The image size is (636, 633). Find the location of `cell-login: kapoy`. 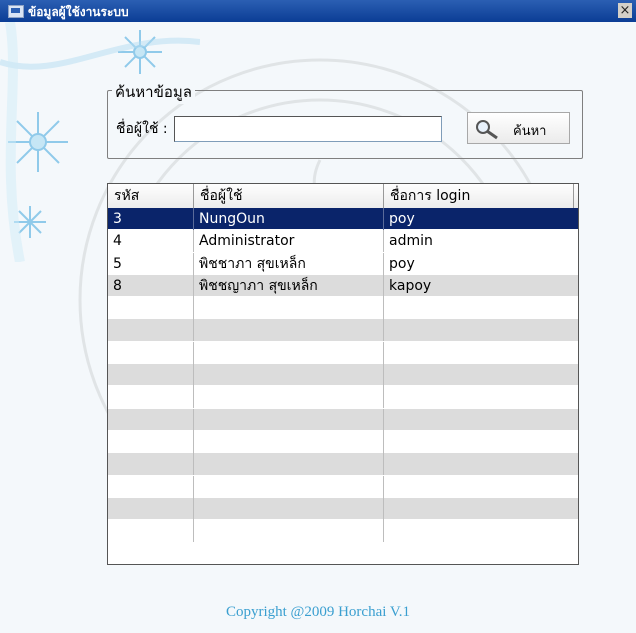

cell-login: kapoy is located at coordinates (410, 285).